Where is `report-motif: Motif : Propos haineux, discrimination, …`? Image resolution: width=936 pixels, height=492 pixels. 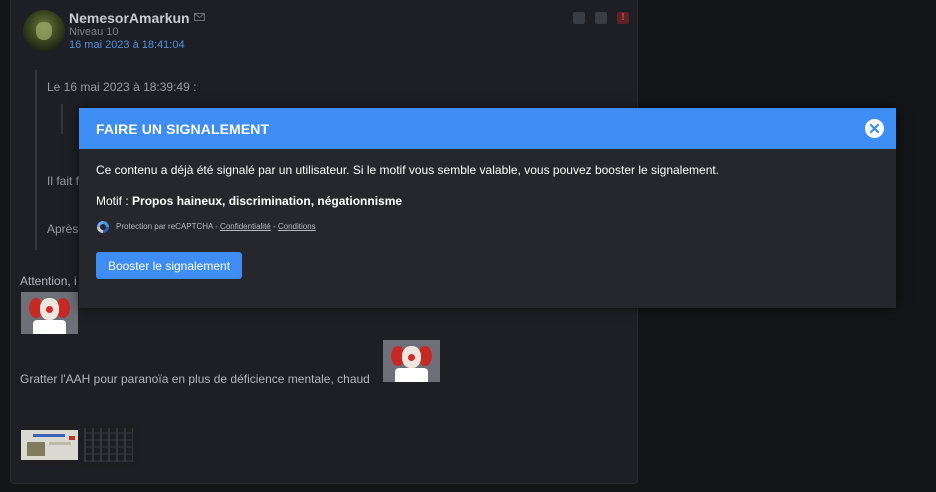
report-motif: Motif : Propos haineux, discrimination, … is located at coordinates (249, 201).